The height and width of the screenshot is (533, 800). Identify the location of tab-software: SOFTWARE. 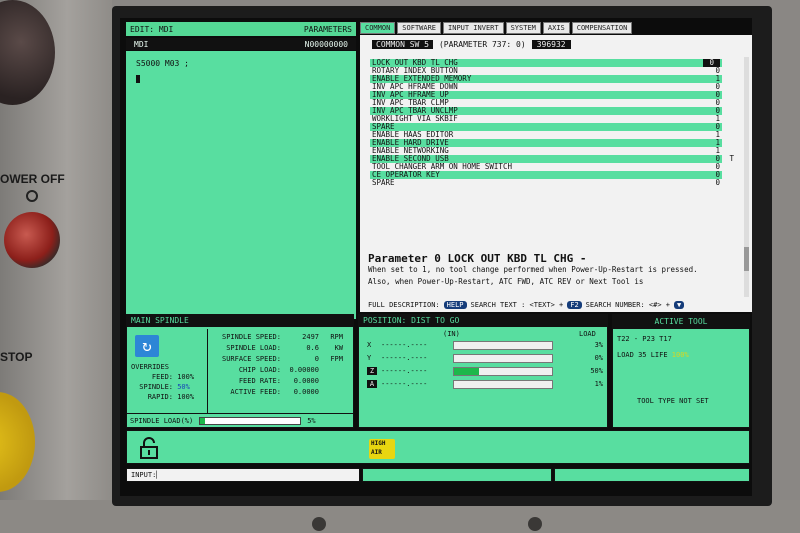
(419, 28).